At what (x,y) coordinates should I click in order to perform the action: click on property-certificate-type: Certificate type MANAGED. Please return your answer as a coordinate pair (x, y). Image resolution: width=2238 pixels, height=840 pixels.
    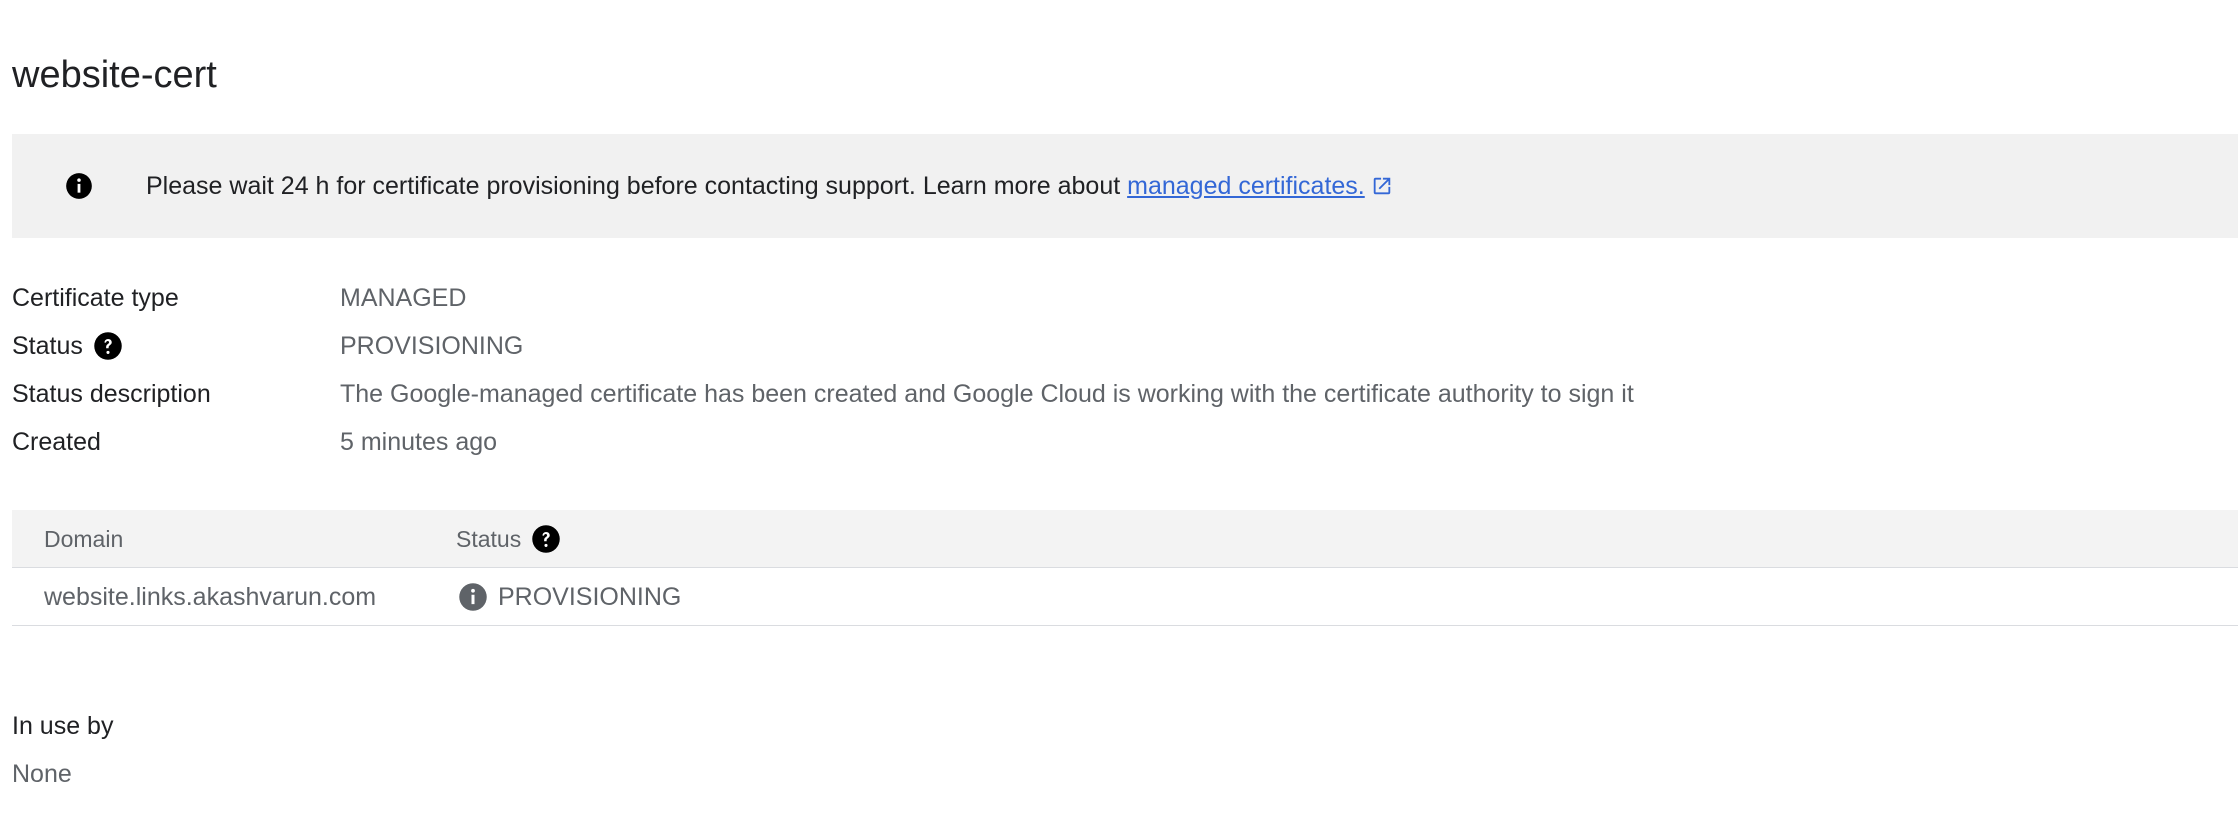
    Looking at the image, I should click on (912, 298).